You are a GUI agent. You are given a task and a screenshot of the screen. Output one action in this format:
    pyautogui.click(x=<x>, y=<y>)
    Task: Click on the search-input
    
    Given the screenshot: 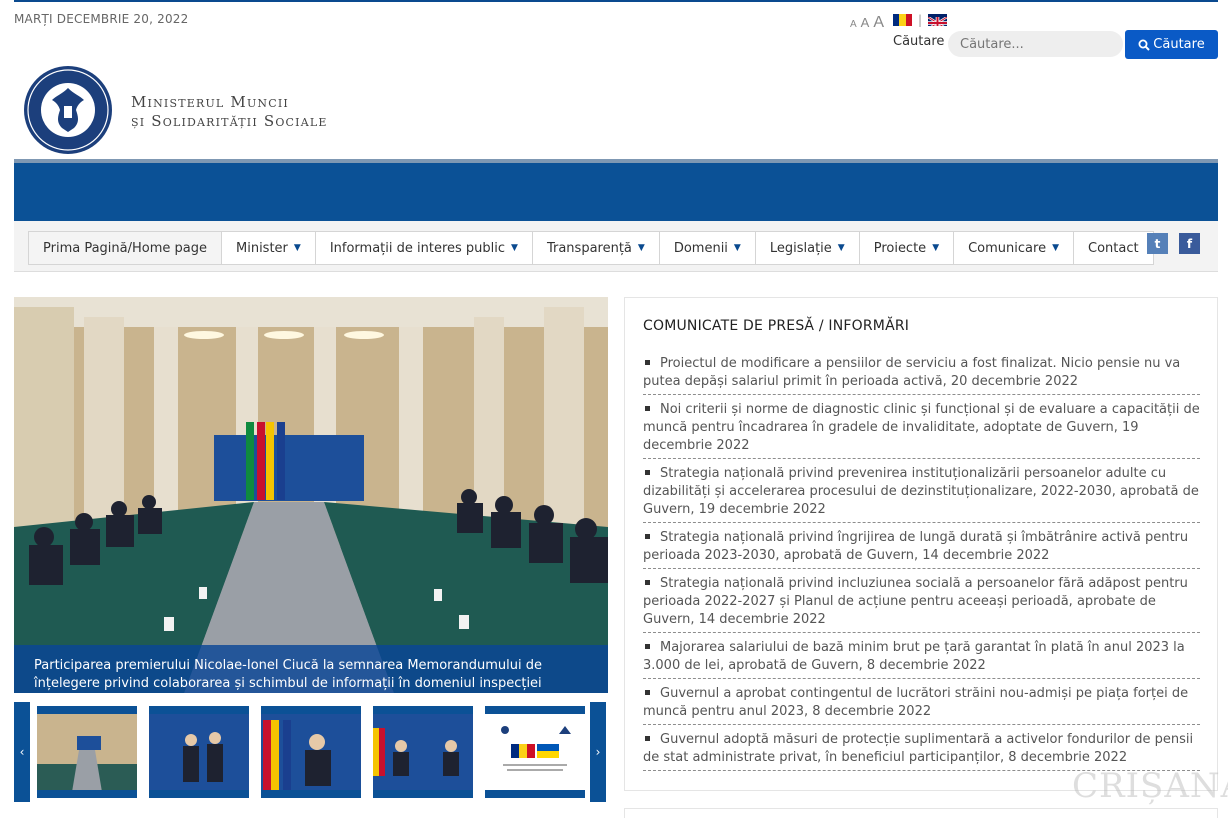 What is the action you would take?
    pyautogui.click(x=1035, y=44)
    